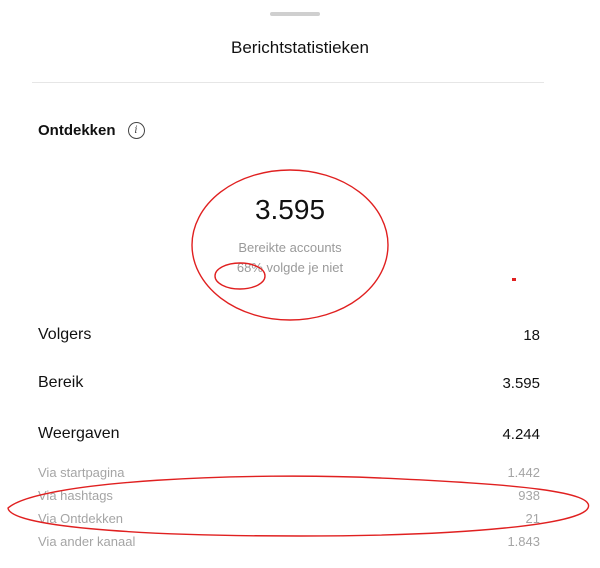 This screenshot has height=568, width=600. I want to click on annotation-ellipse-hashtags, so click(298, 506).